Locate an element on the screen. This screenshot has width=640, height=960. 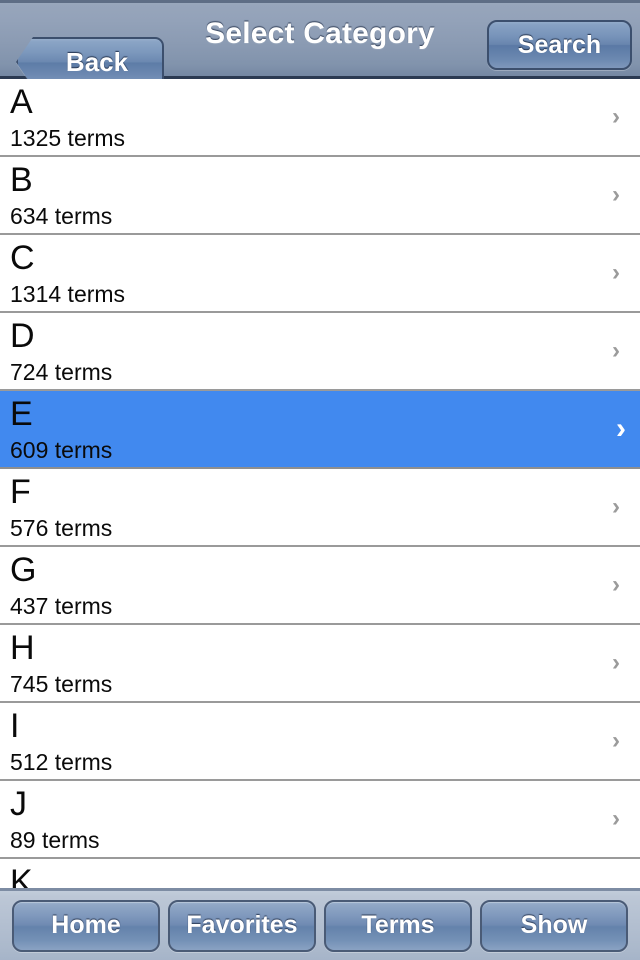
list-item: D 724 terms › is located at coordinates (320, 352).